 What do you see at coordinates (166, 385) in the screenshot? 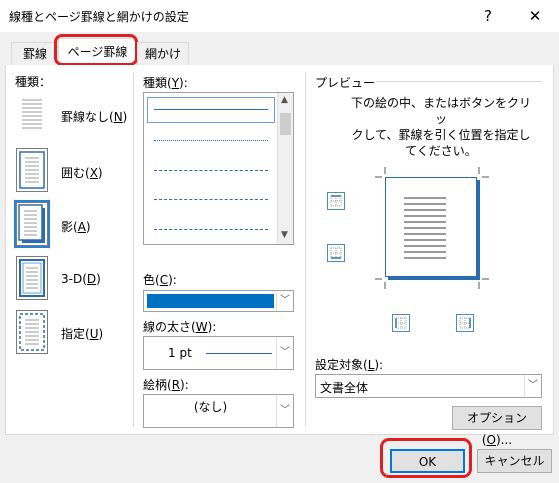
I see `art-label: 絵柄(R):` at bounding box center [166, 385].